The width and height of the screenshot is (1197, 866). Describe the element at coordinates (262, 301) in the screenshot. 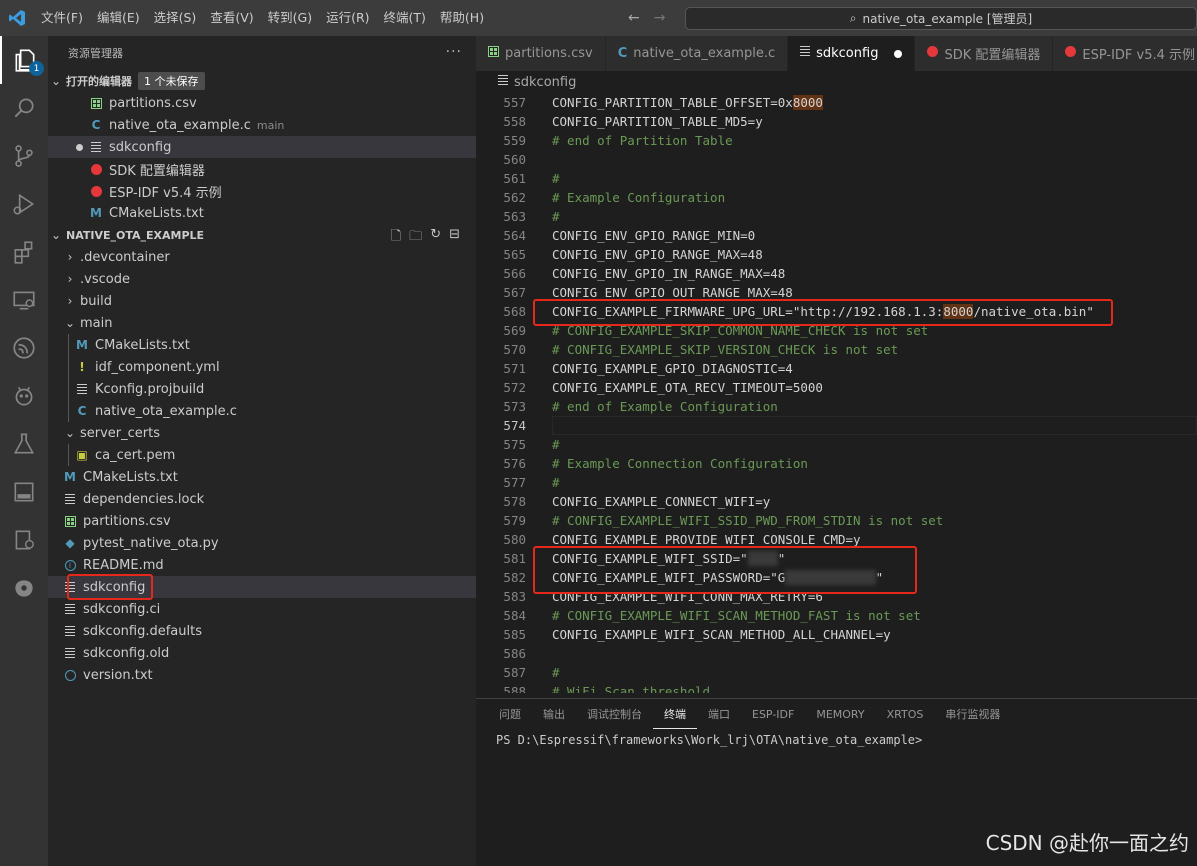

I see `folder-item: › build` at that location.